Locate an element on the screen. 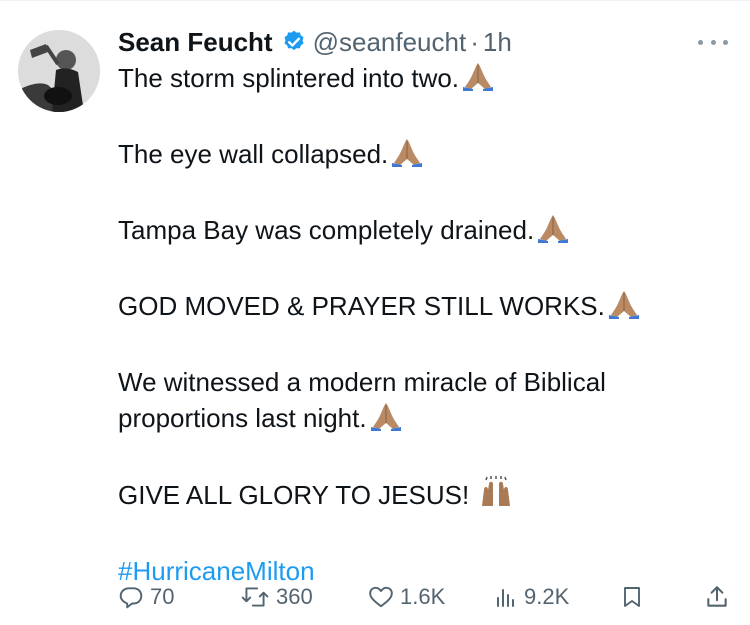  author-handle: @seanfeucht is located at coordinates (390, 42).